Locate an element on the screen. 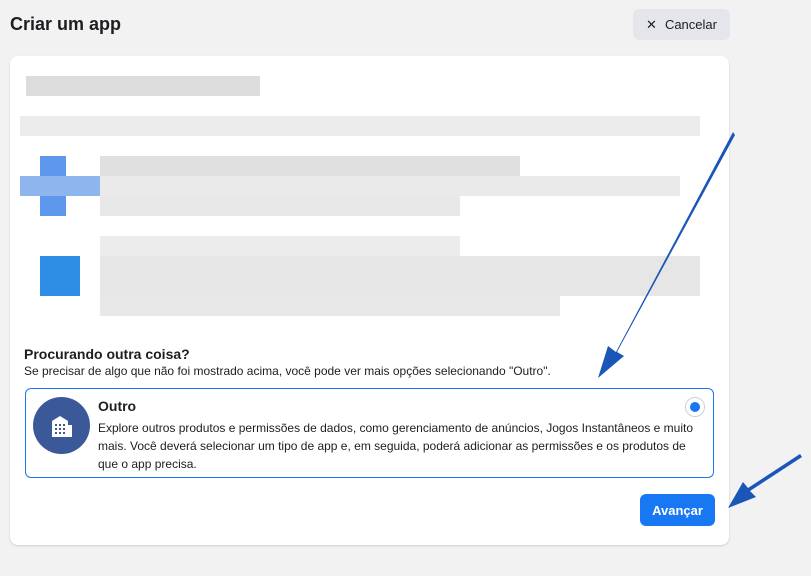  option-title: Outro is located at coordinates (117, 406).